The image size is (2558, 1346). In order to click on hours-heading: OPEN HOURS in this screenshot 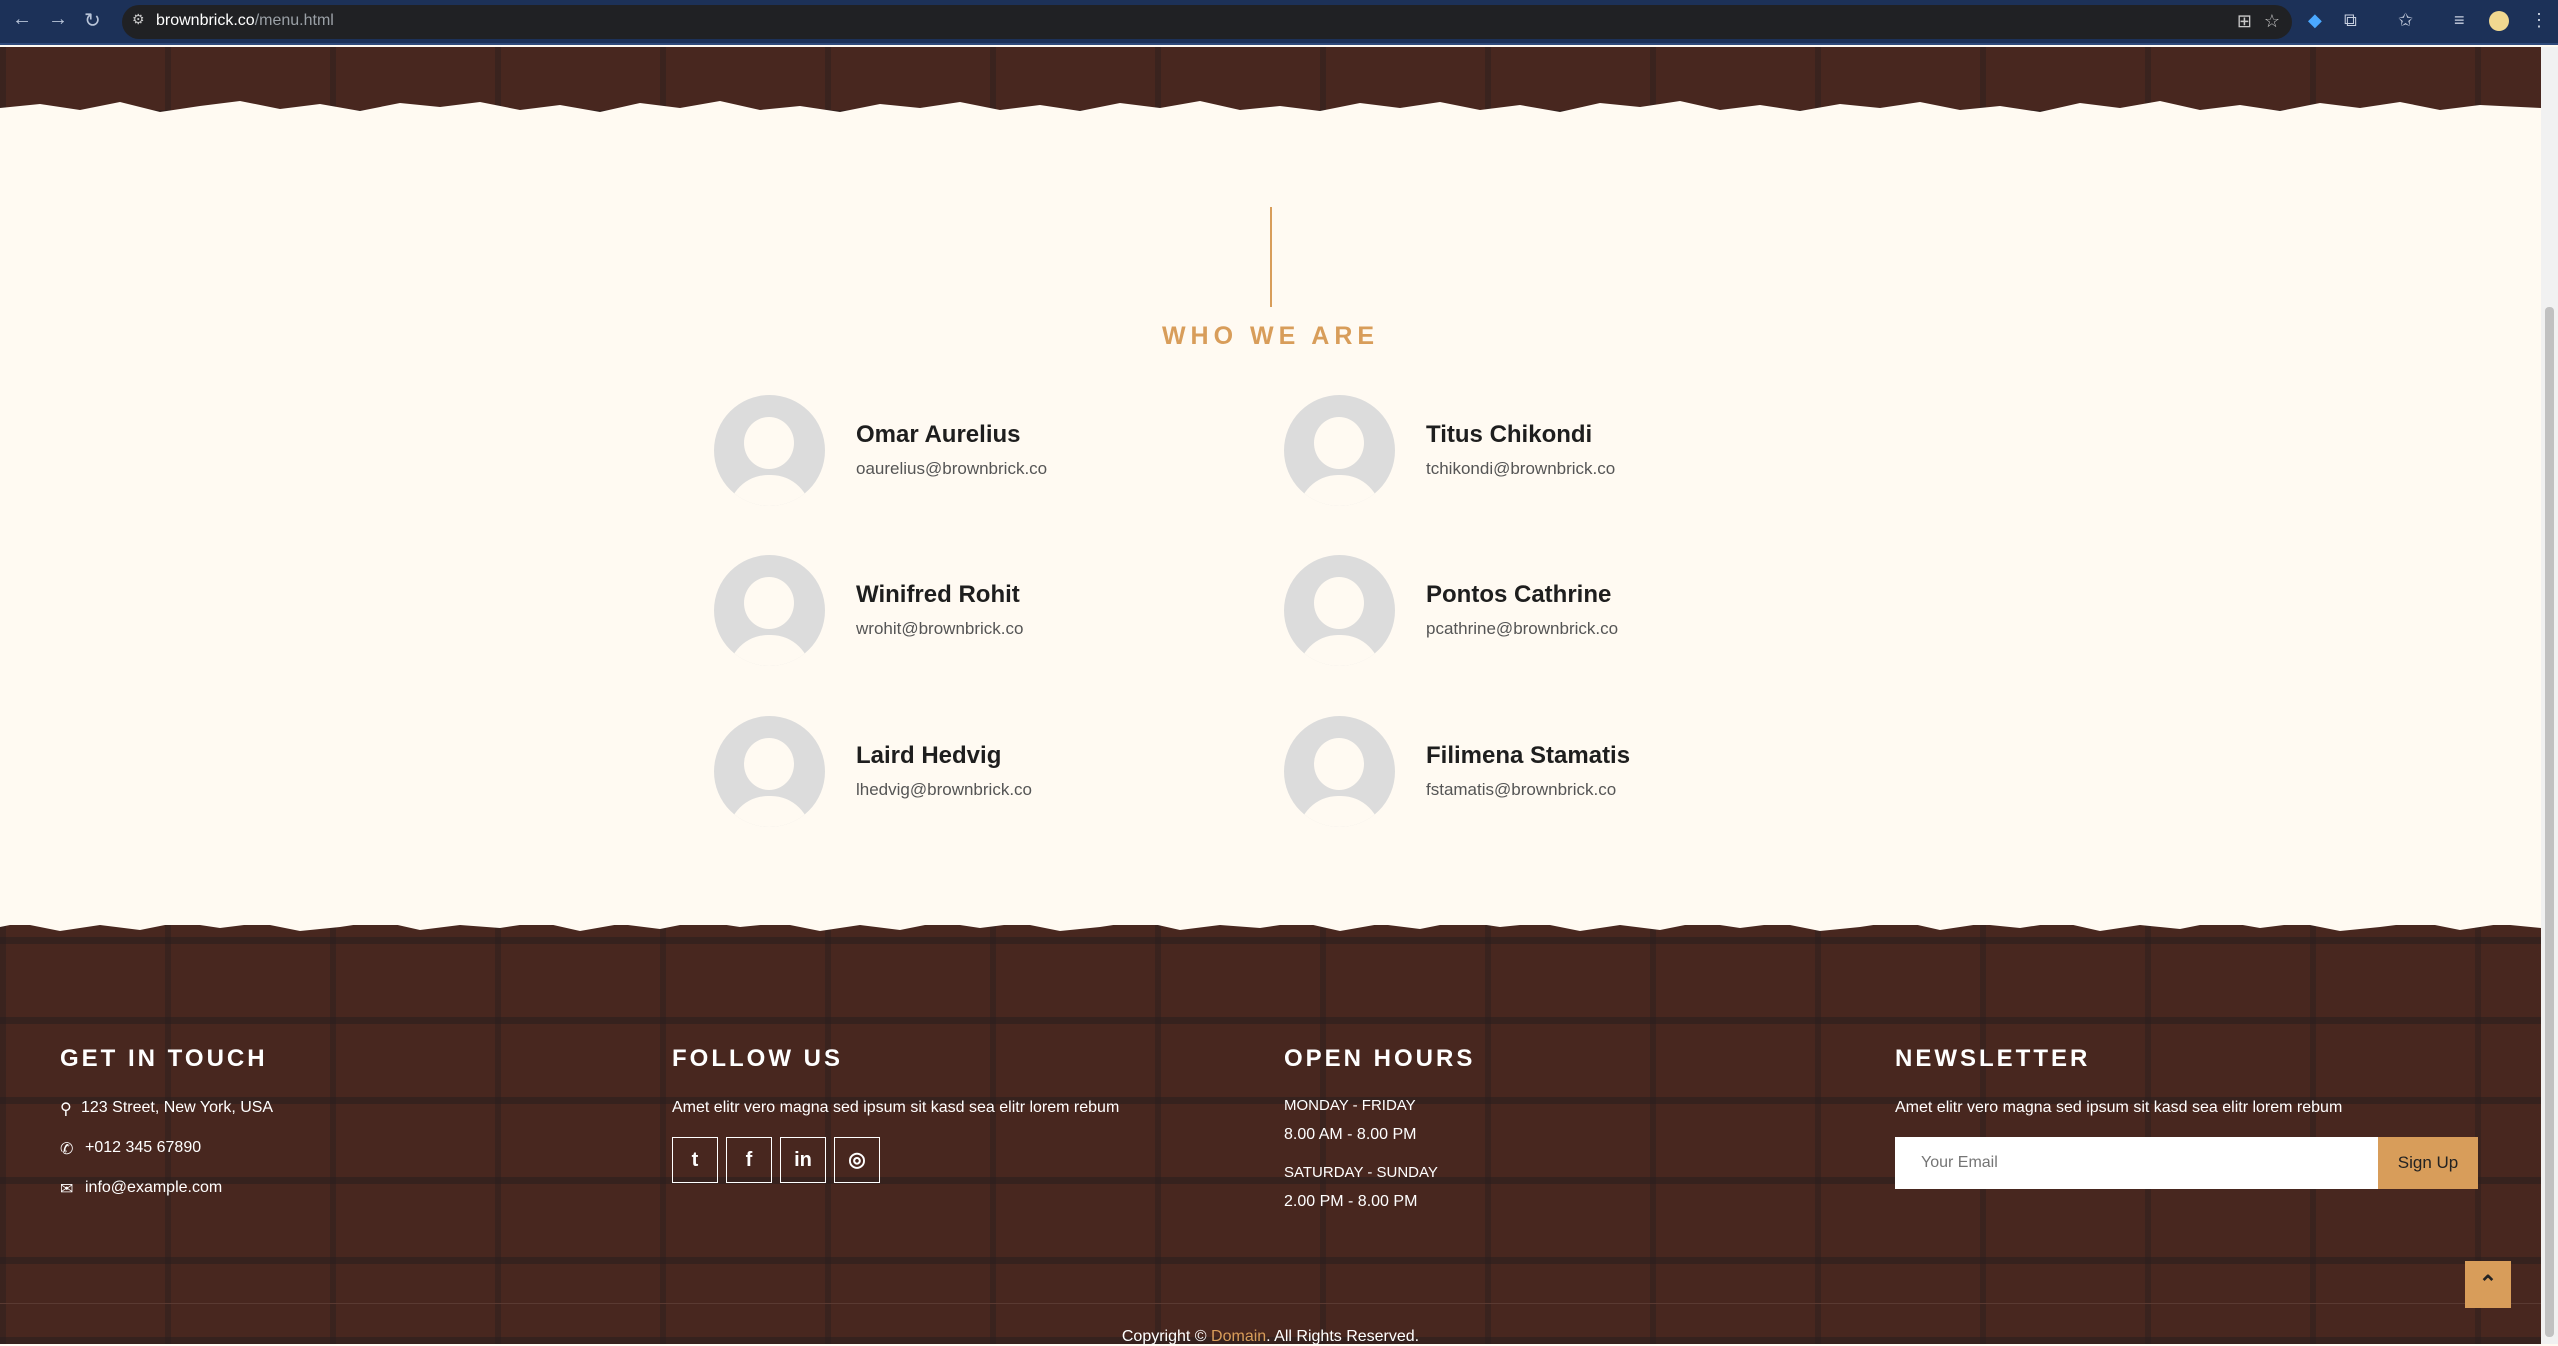, I will do `click(1380, 1058)`.